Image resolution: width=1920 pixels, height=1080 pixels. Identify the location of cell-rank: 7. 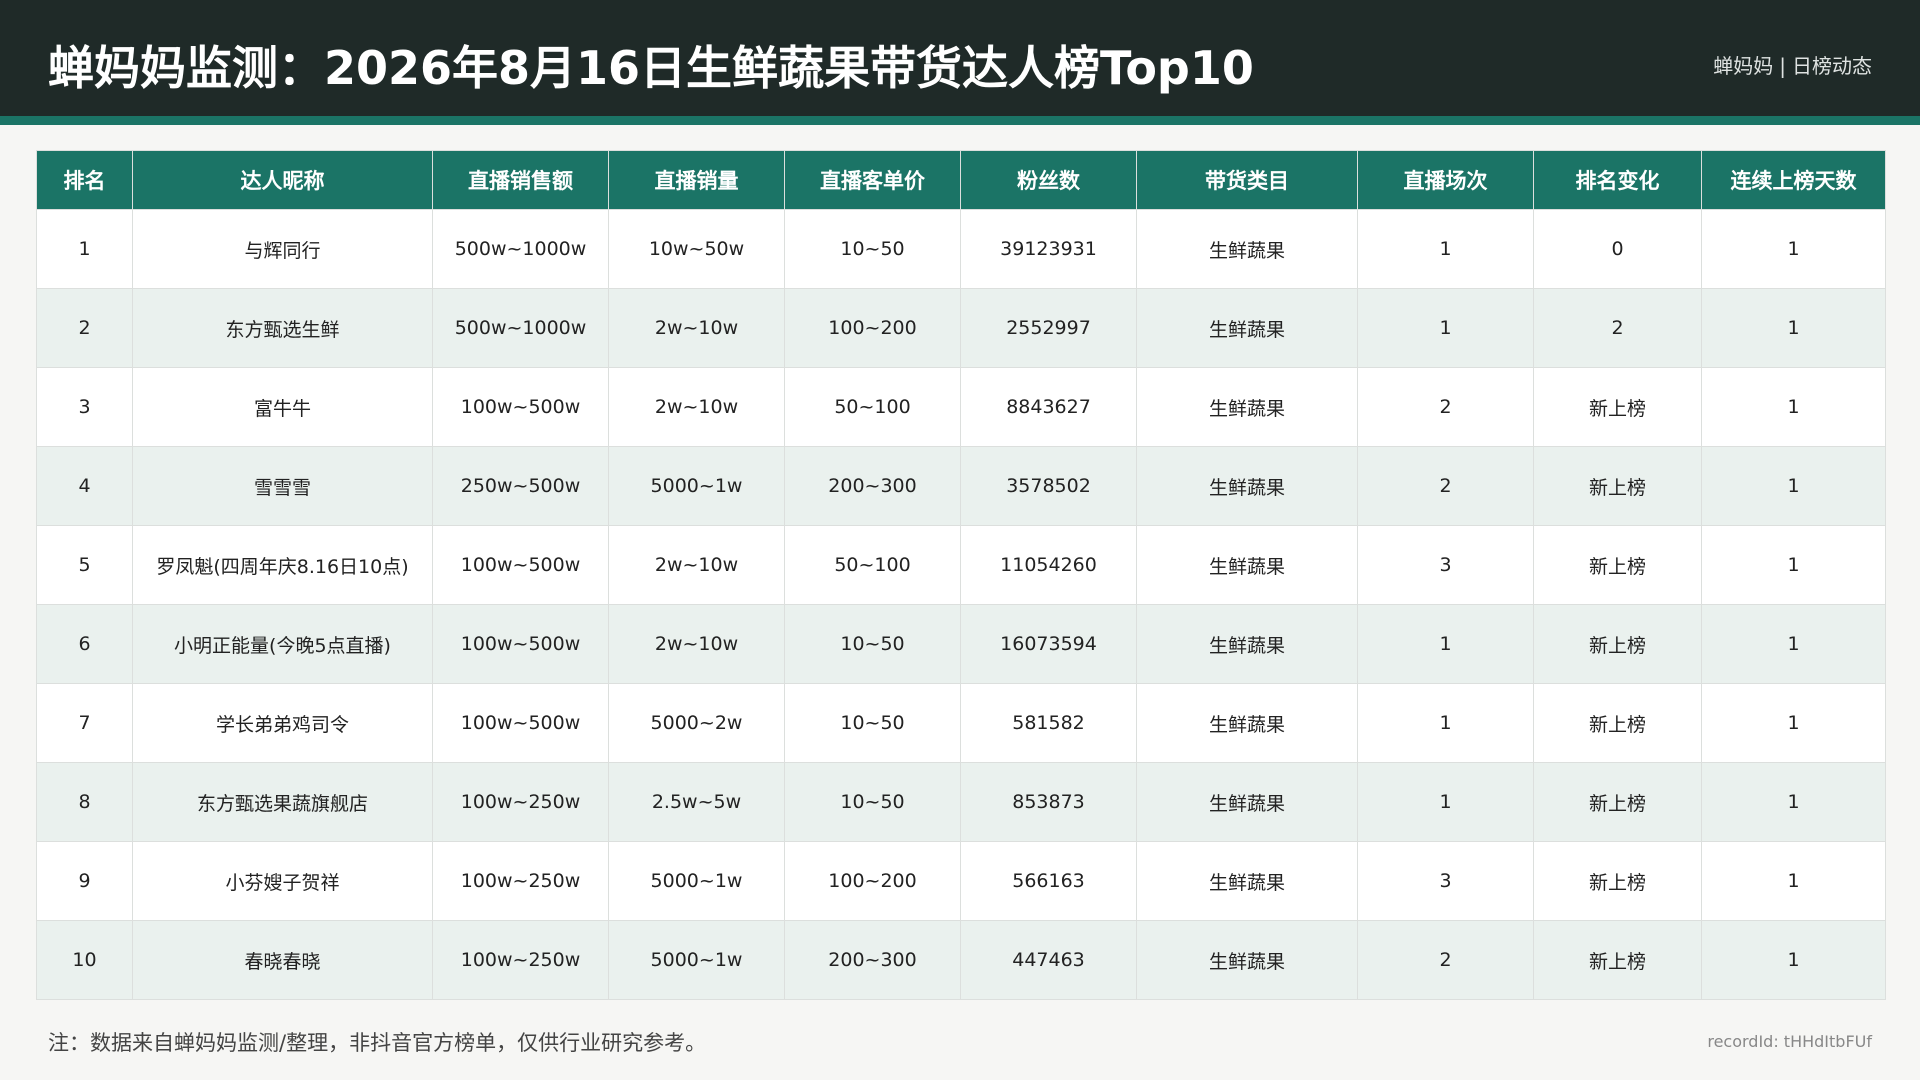
(84, 723).